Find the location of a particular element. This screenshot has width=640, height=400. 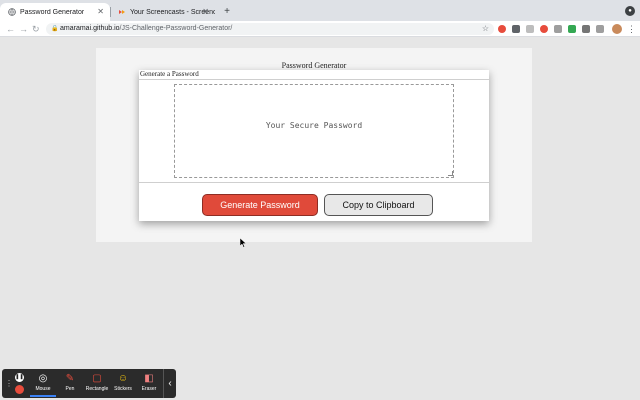

pause-icon: ❚❚ is located at coordinates (19, 377).